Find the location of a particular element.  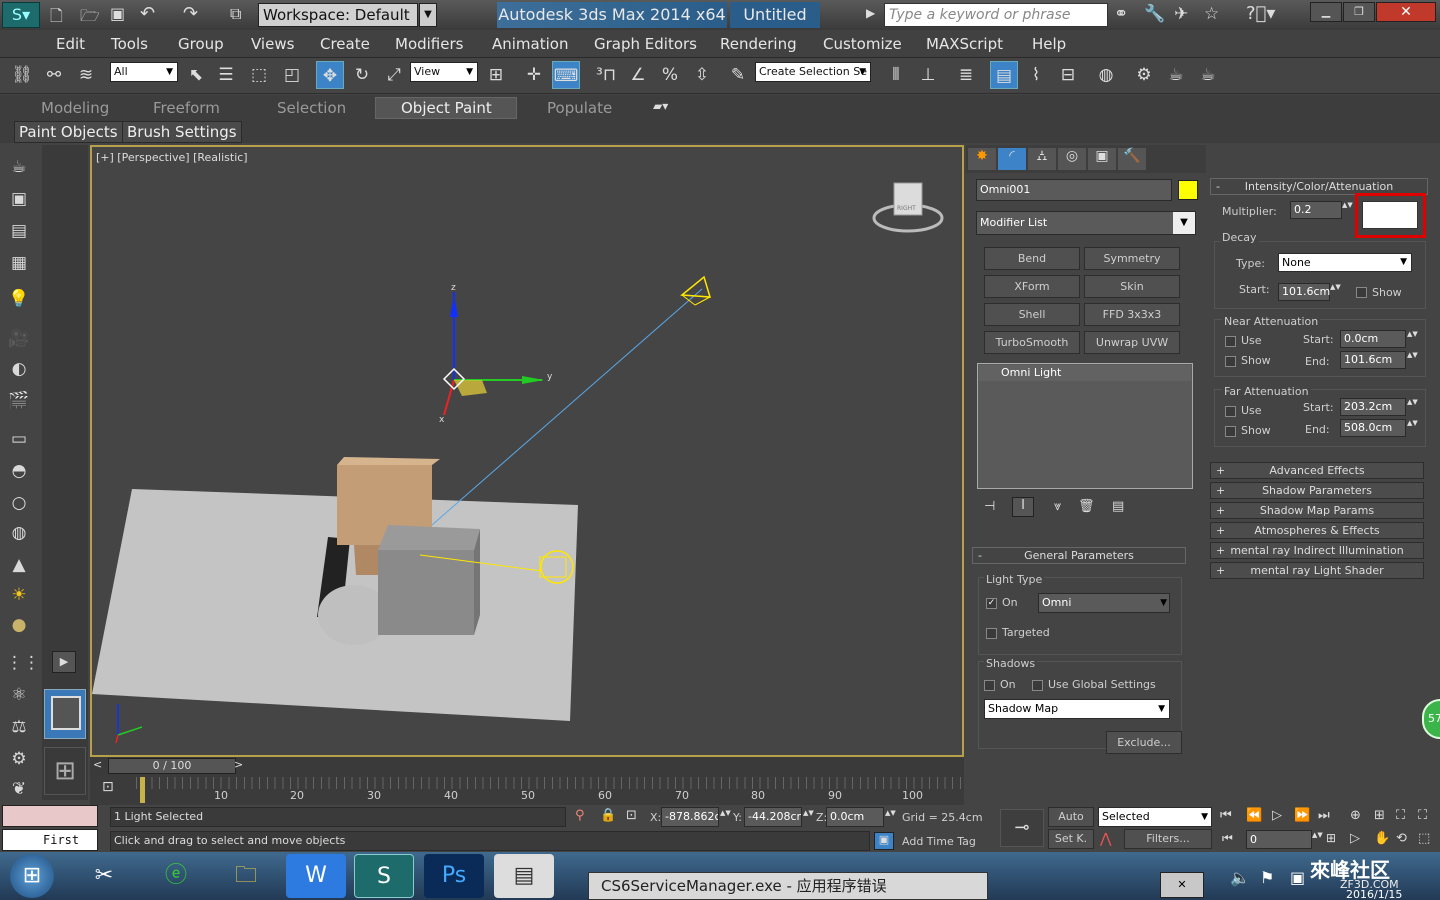

menu-customize: Customize is located at coordinates (862, 44).